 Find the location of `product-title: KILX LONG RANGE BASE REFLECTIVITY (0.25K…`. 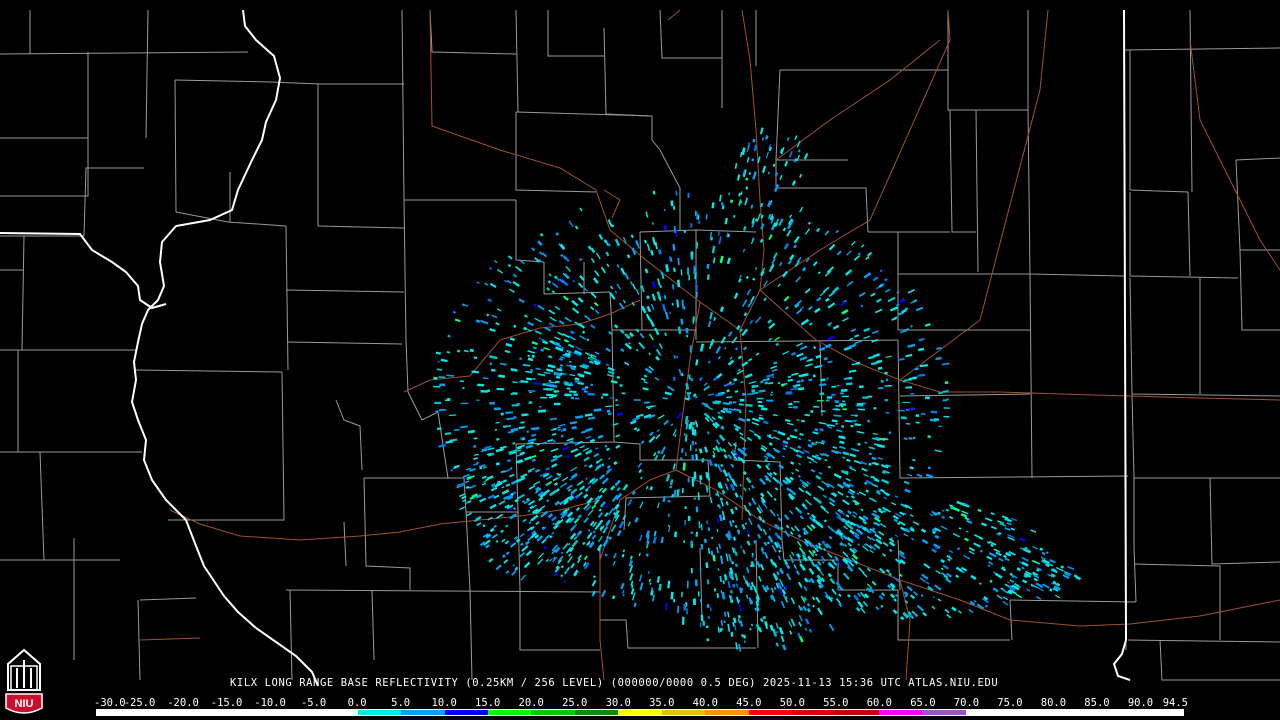

product-title: KILX LONG RANGE BASE REFLECTIVITY (0.25K… is located at coordinates (614, 683).